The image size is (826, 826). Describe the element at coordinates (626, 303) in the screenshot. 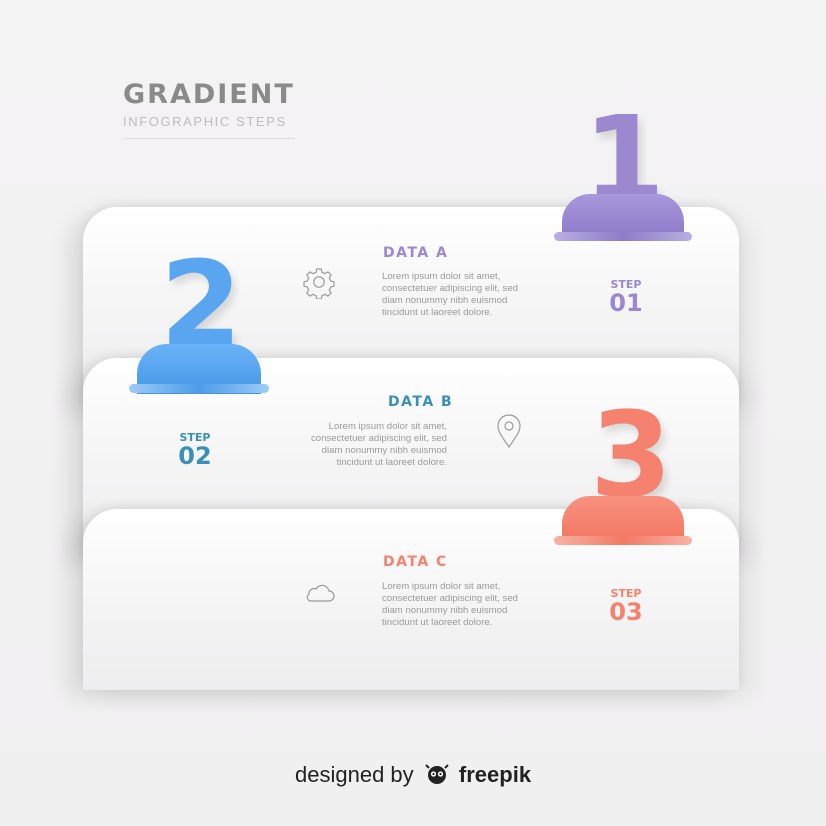

I see `step-number-1: 01` at that location.